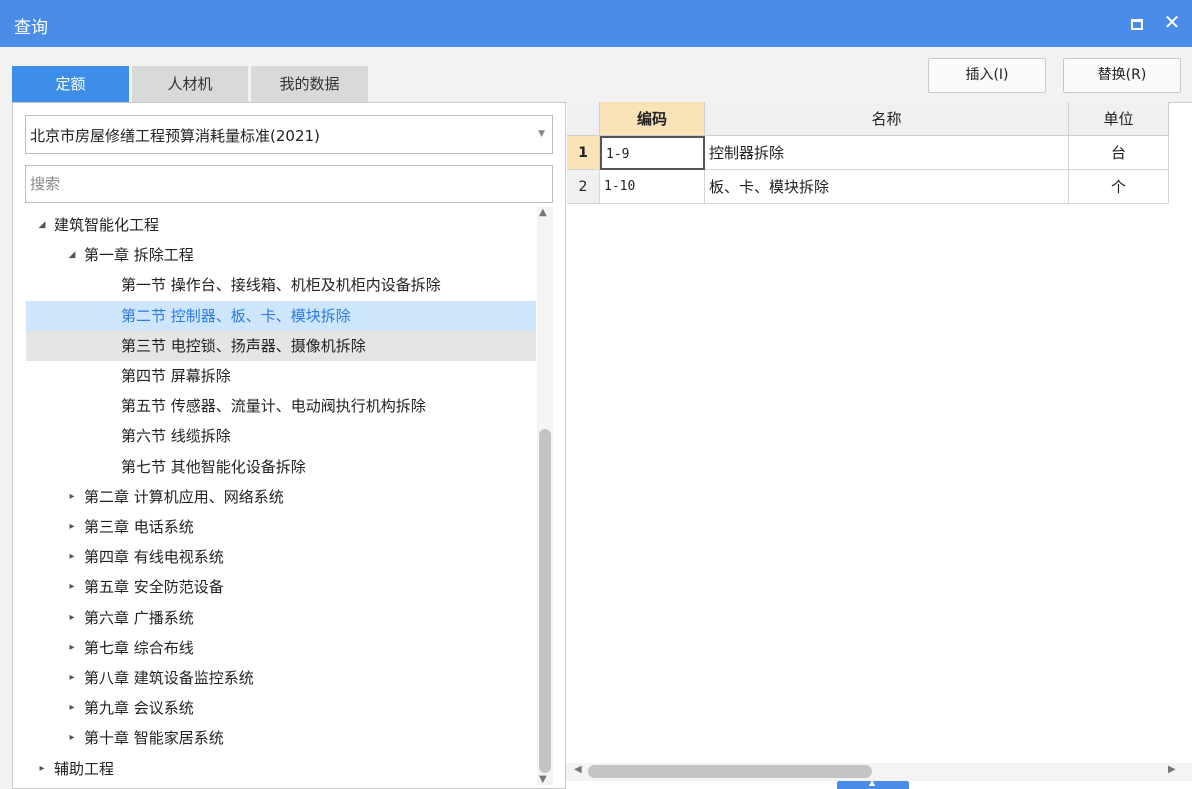  Describe the element at coordinates (543, 212) in the screenshot. I see `scroll-up-icon: ▲` at that location.